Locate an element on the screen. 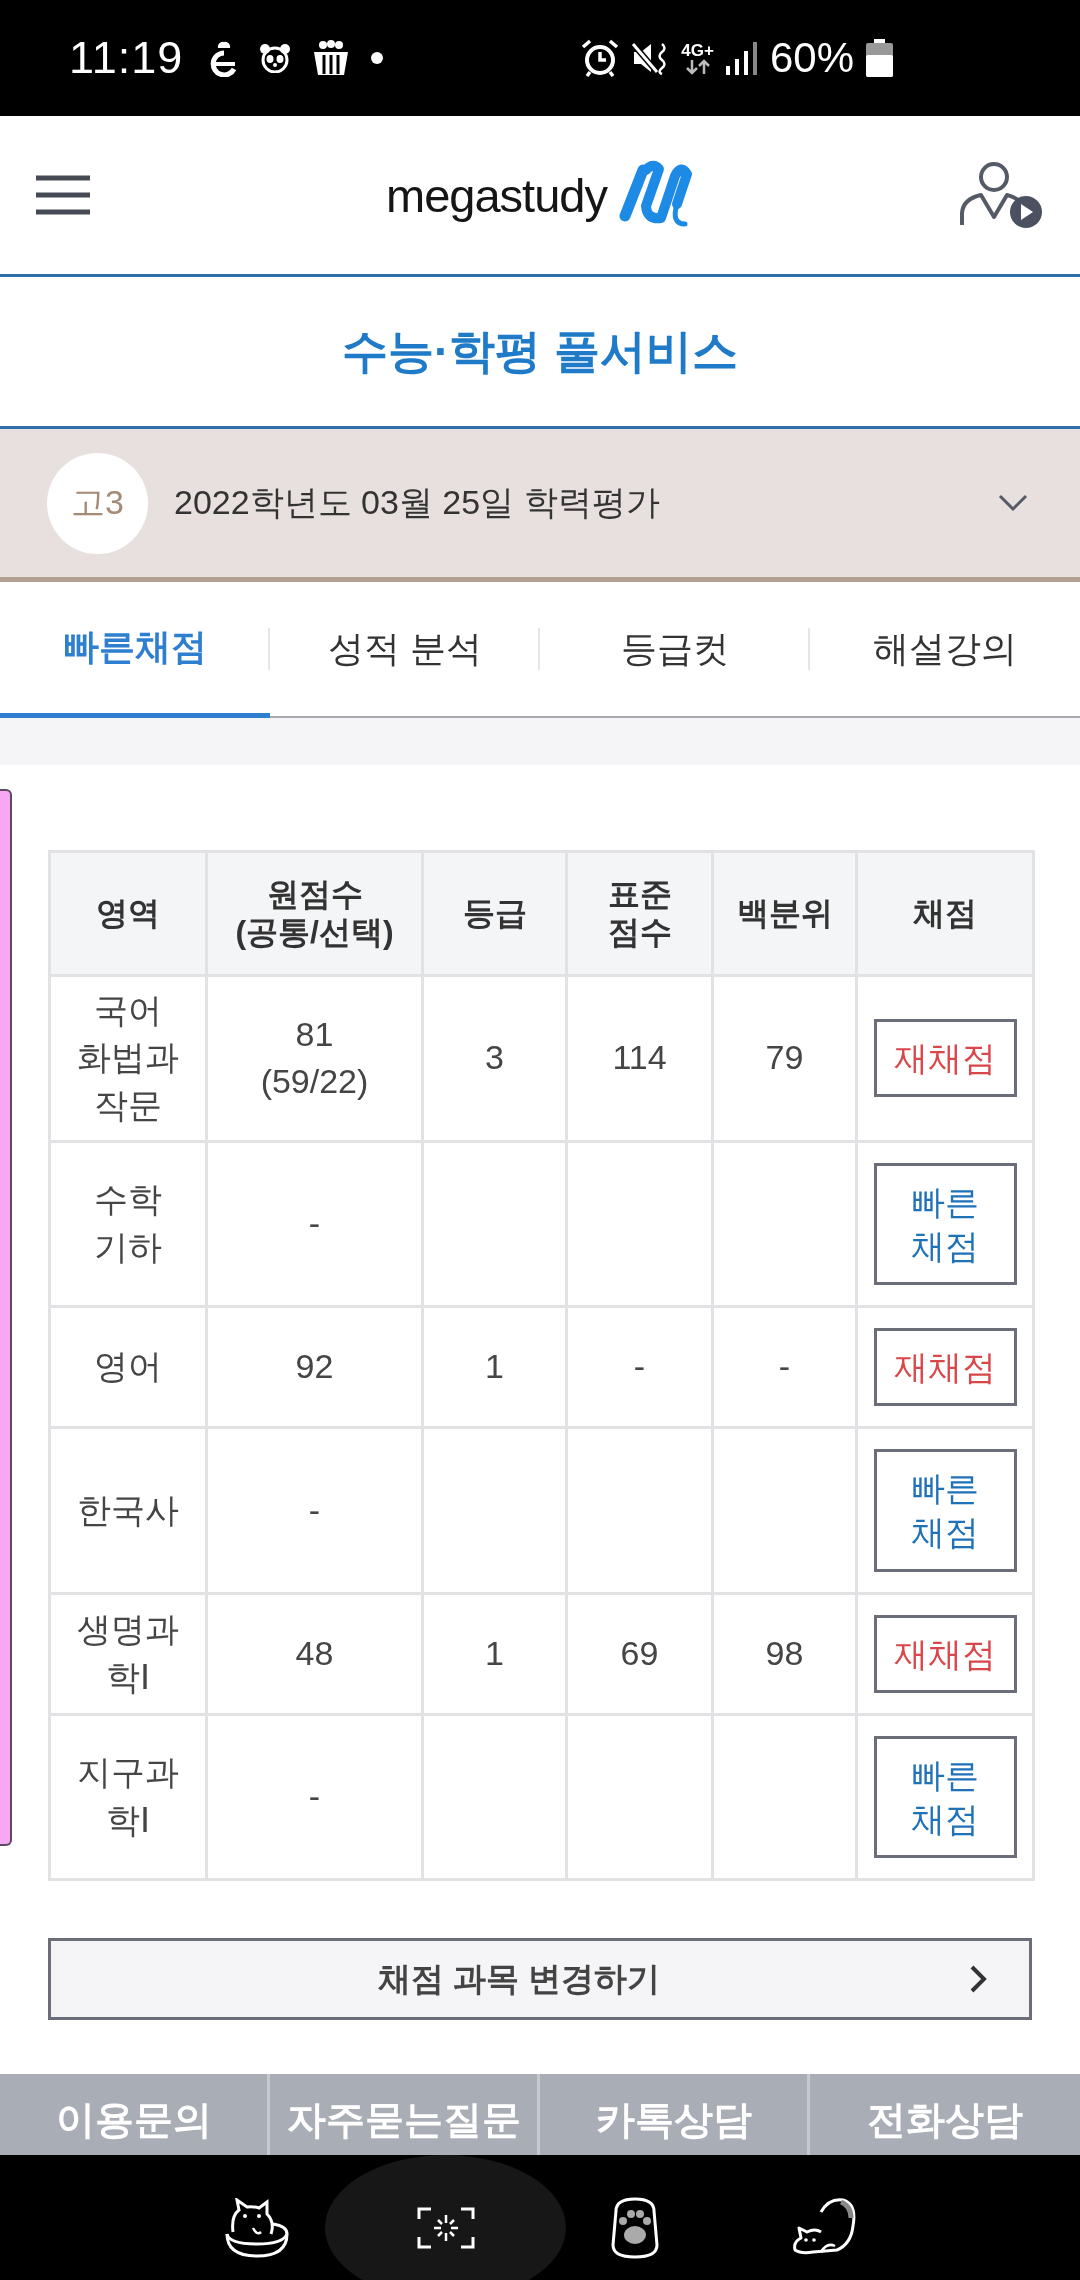 Image resolution: width=1080 pixels, height=2280 pixels. battery-icon is located at coordinates (879, 58).